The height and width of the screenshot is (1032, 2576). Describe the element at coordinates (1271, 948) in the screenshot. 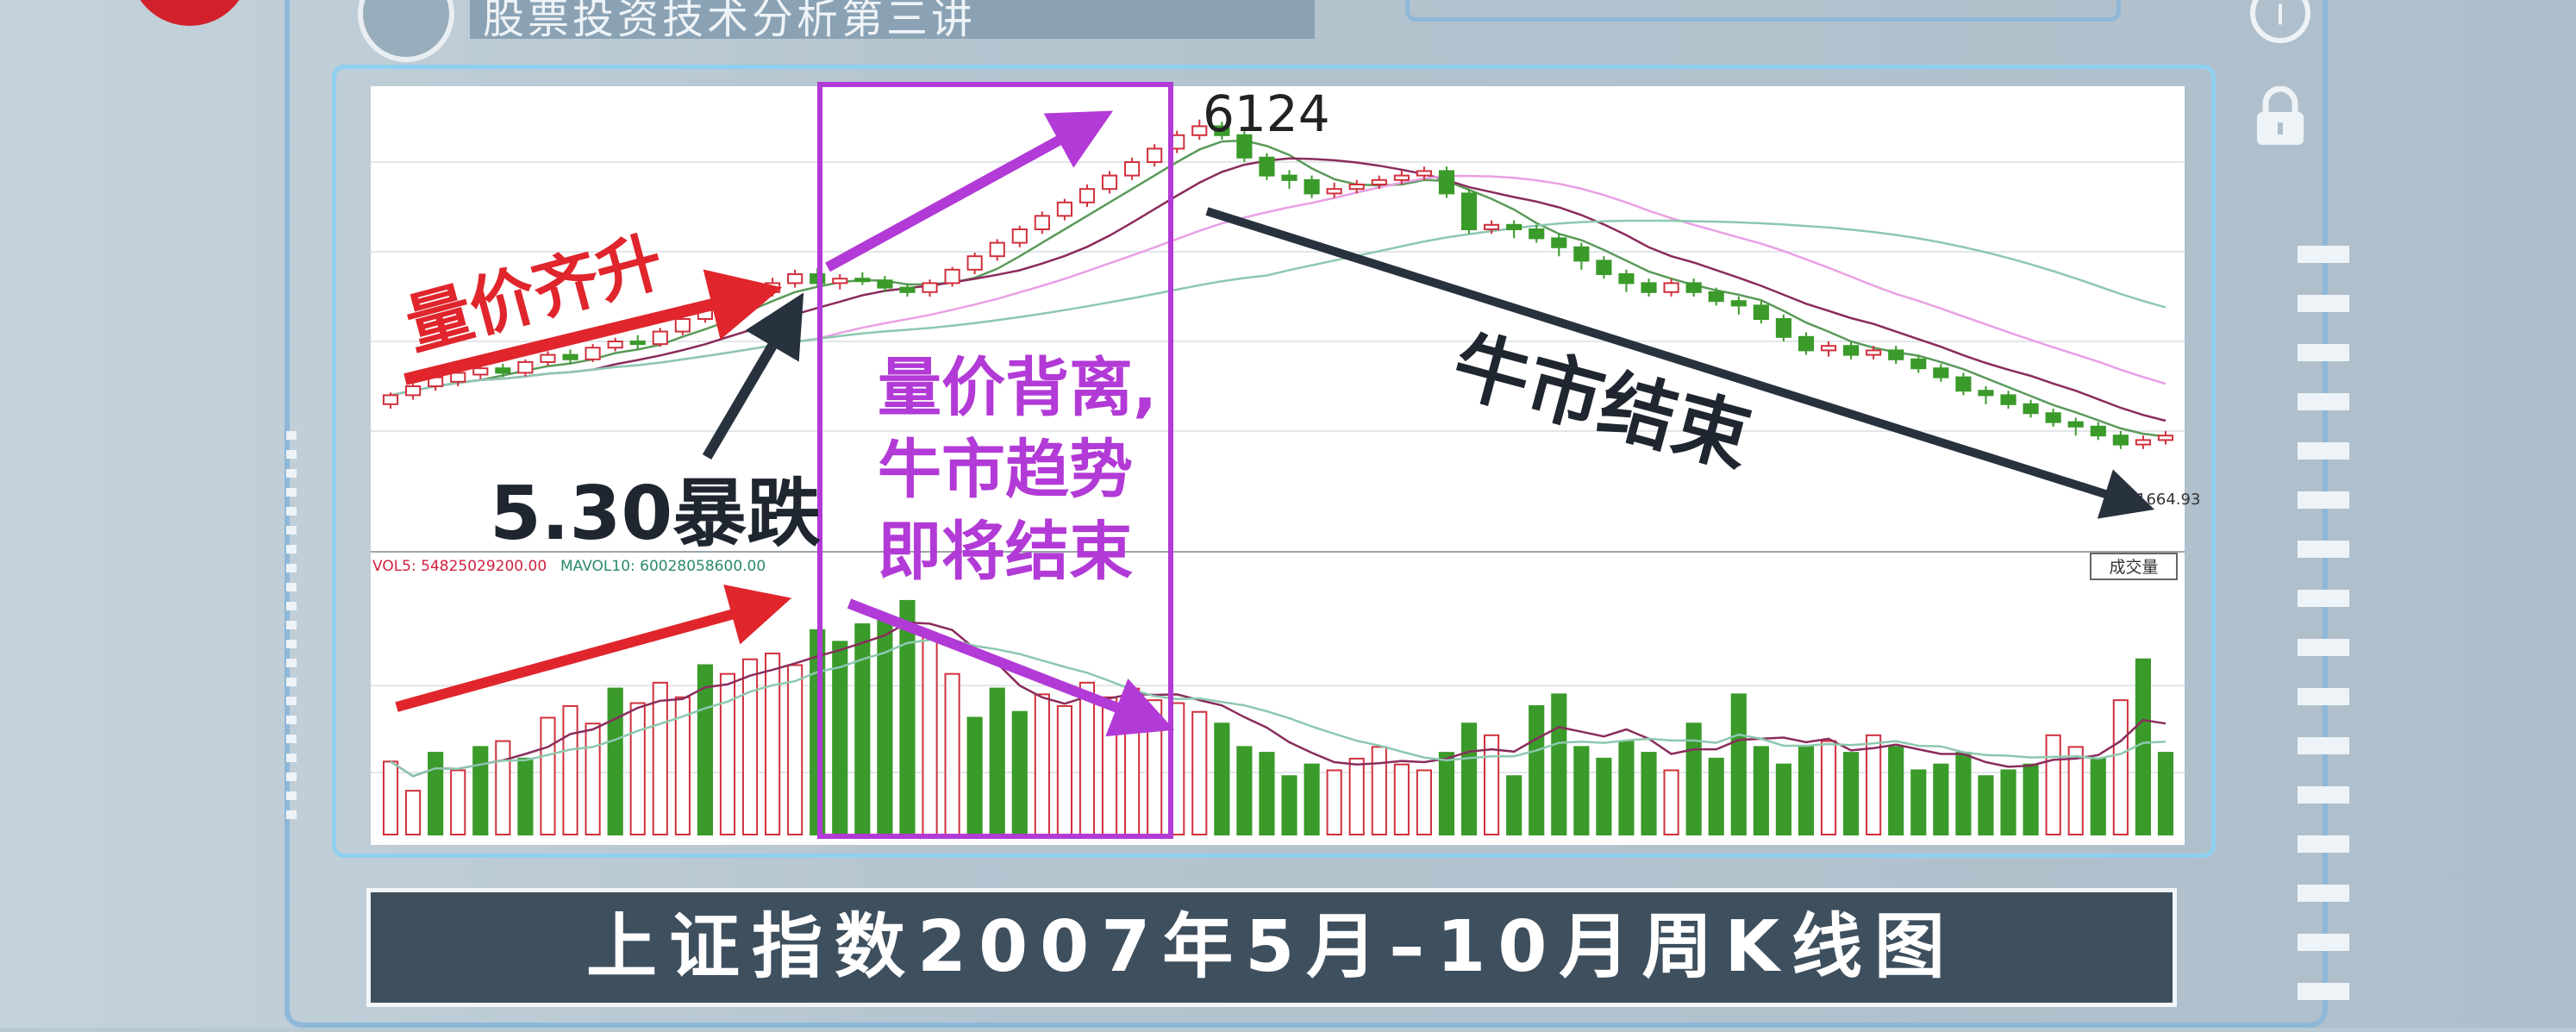

I see `chart-caption: 上证指数2007年5月–10月周K线图` at that location.